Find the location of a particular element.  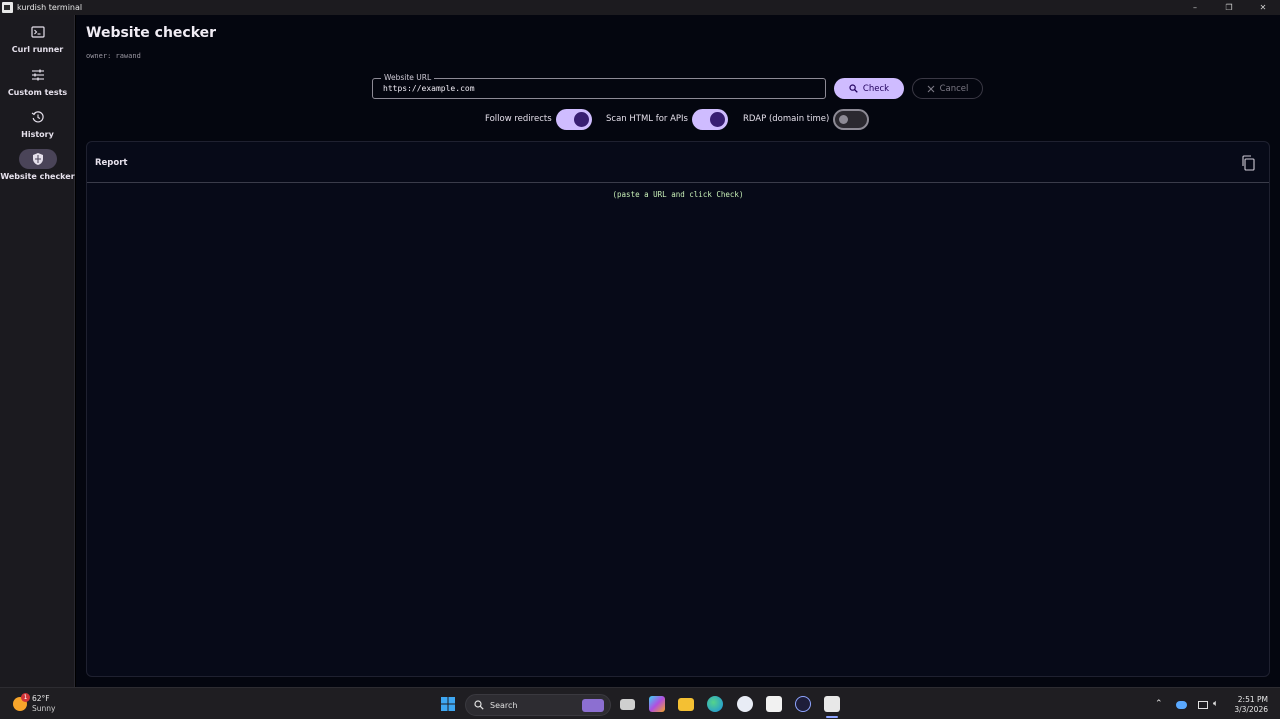

weather-condition: Sunny is located at coordinates (44, 708).